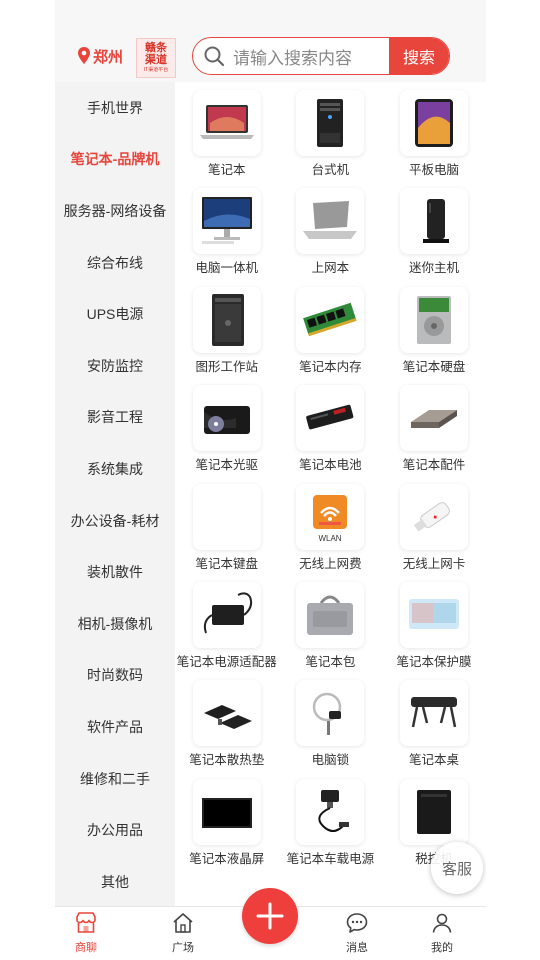 This screenshot has width=540, height=960. I want to click on usb-modem-icon: ◆, so click(431, 516).